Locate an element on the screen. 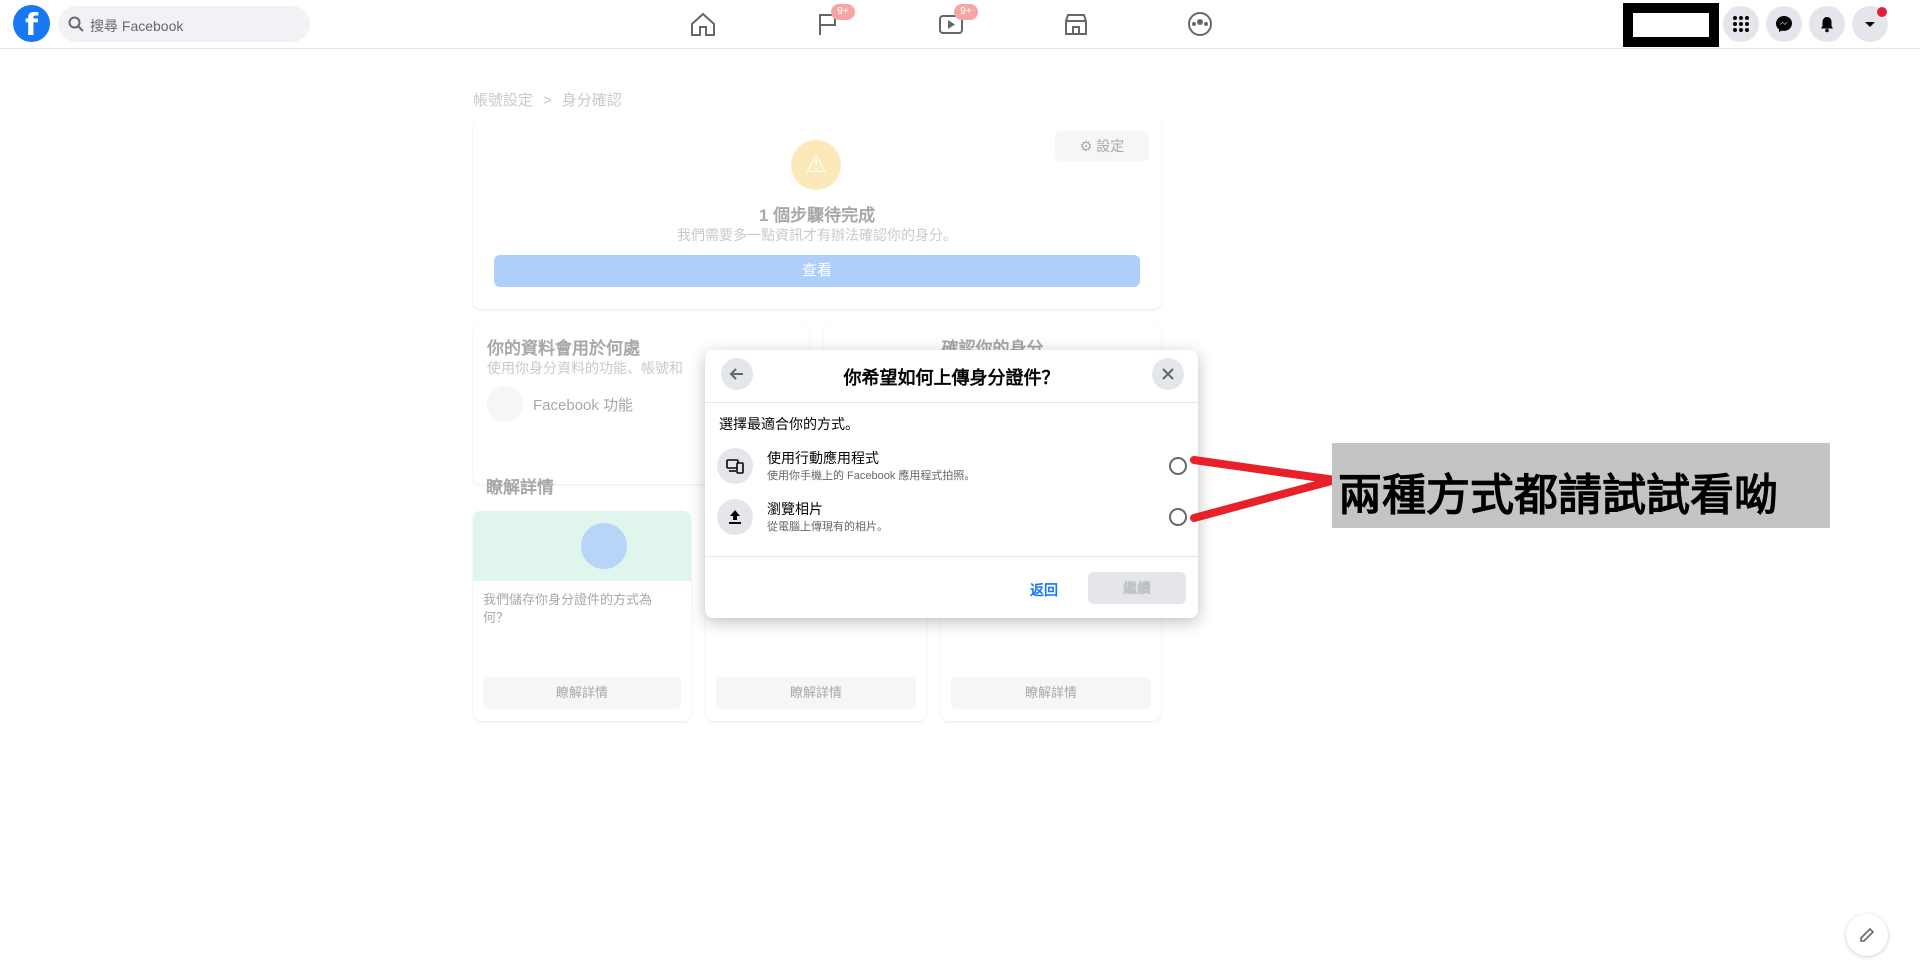 The width and height of the screenshot is (1920, 968). bell-icon is located at coordinates (1827, 24).